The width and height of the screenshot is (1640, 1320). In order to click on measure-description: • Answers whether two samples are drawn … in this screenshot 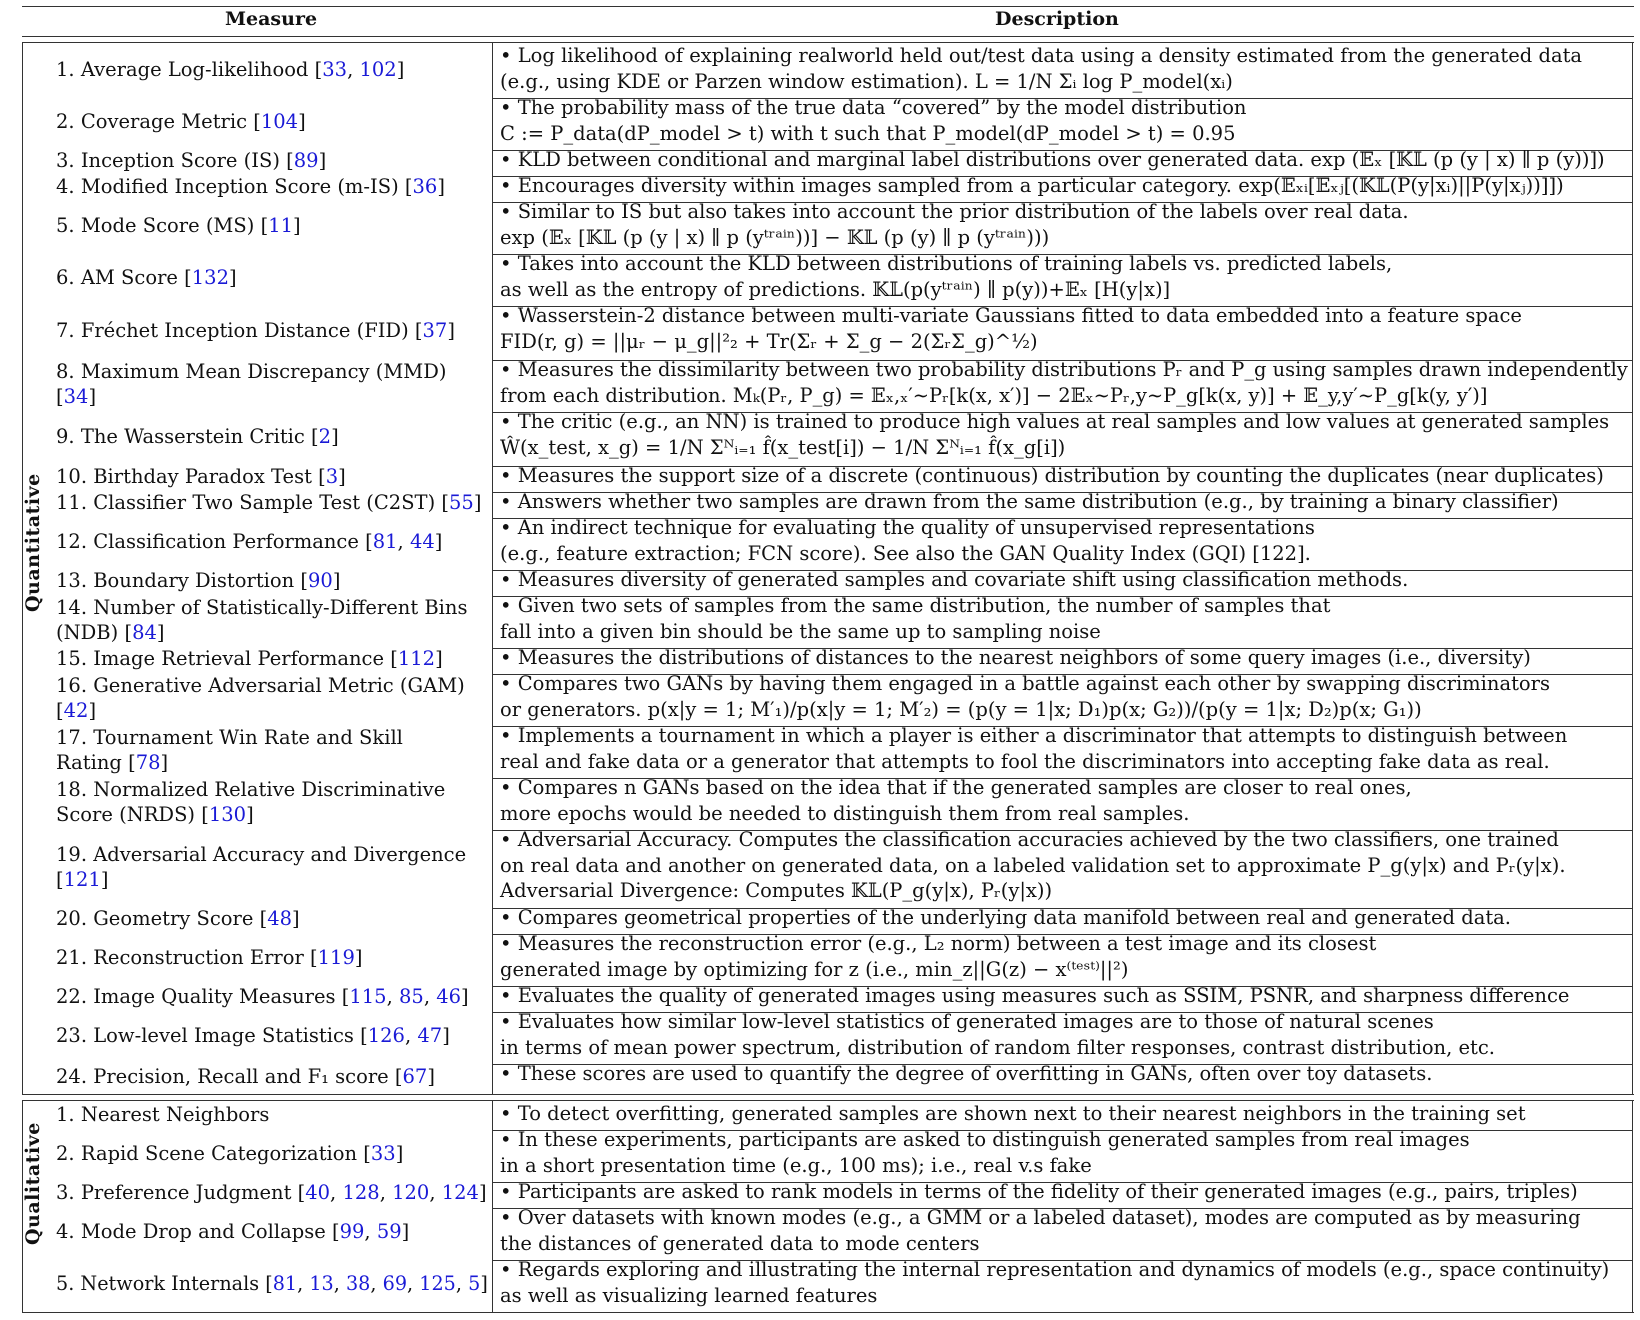, I will do `click(1029, 502)`.